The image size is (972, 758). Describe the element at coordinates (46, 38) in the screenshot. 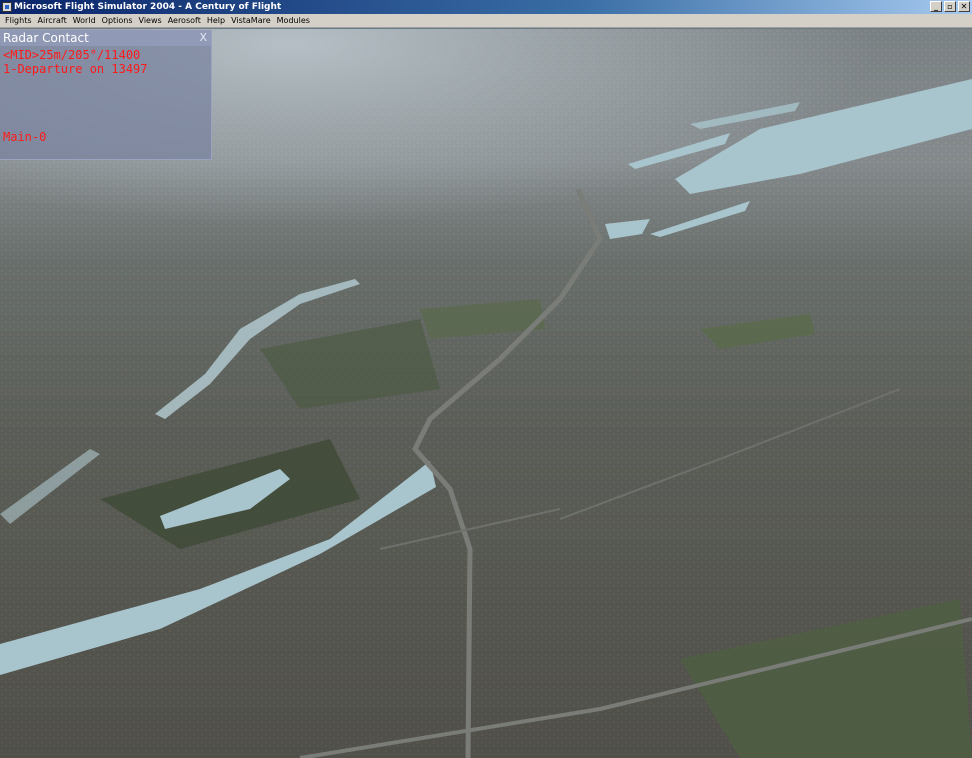

I see `radar-title: Radar Contact` at that location.